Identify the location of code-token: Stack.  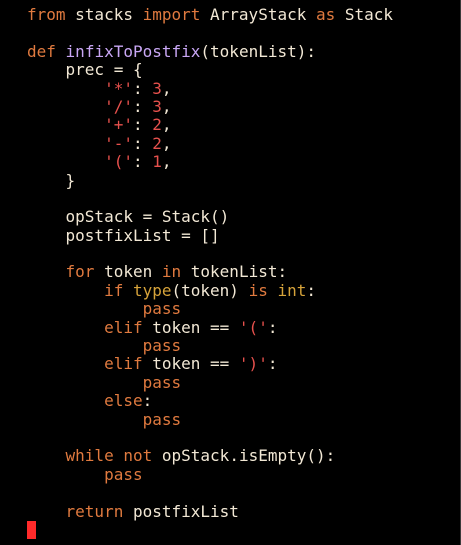
(364, 14).